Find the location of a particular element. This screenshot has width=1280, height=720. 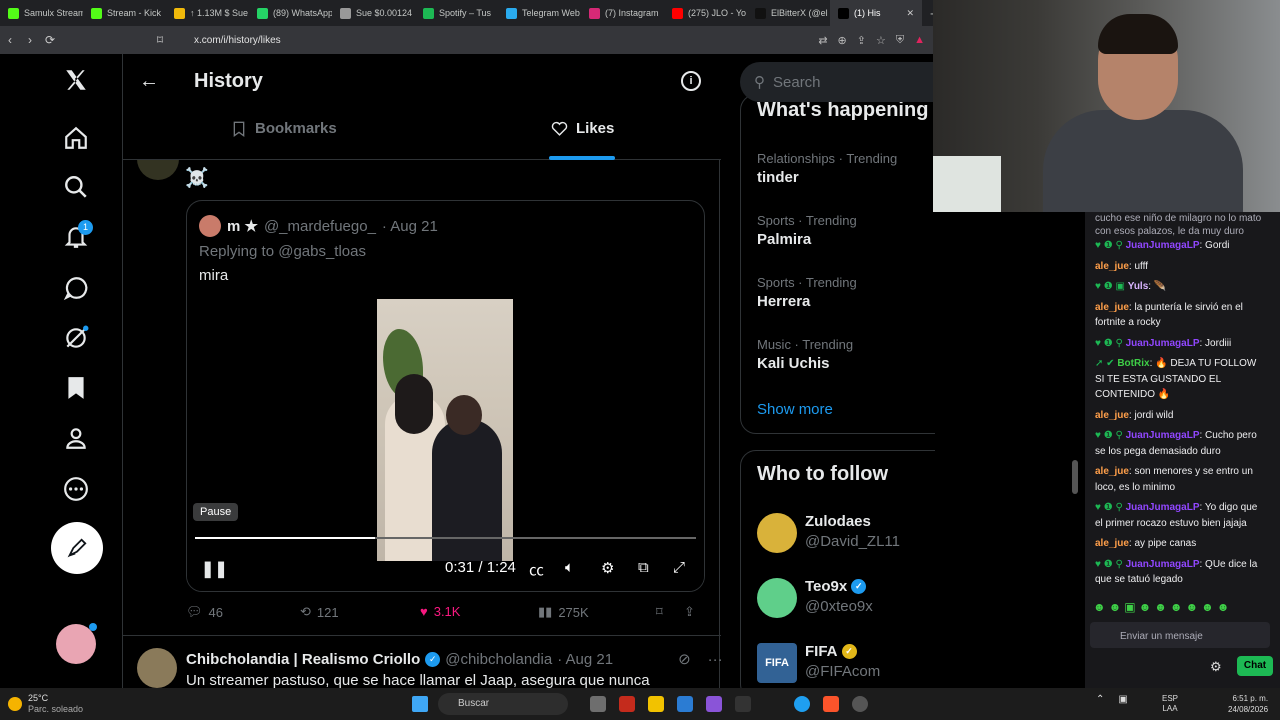

post2-author-avatar is located at coordinates (157, 668).